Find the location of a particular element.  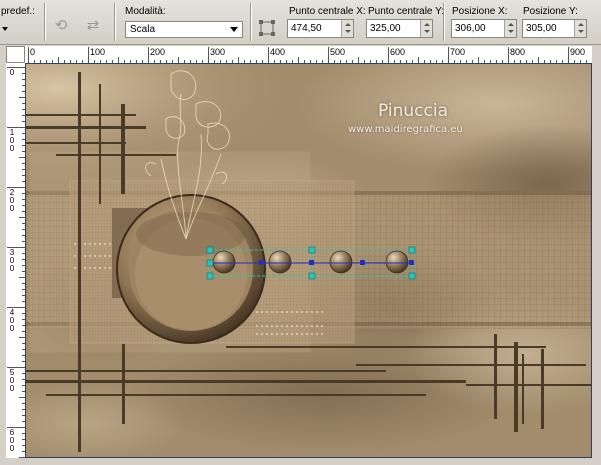

mode-value: Scala is located at coordinates (143, 29).